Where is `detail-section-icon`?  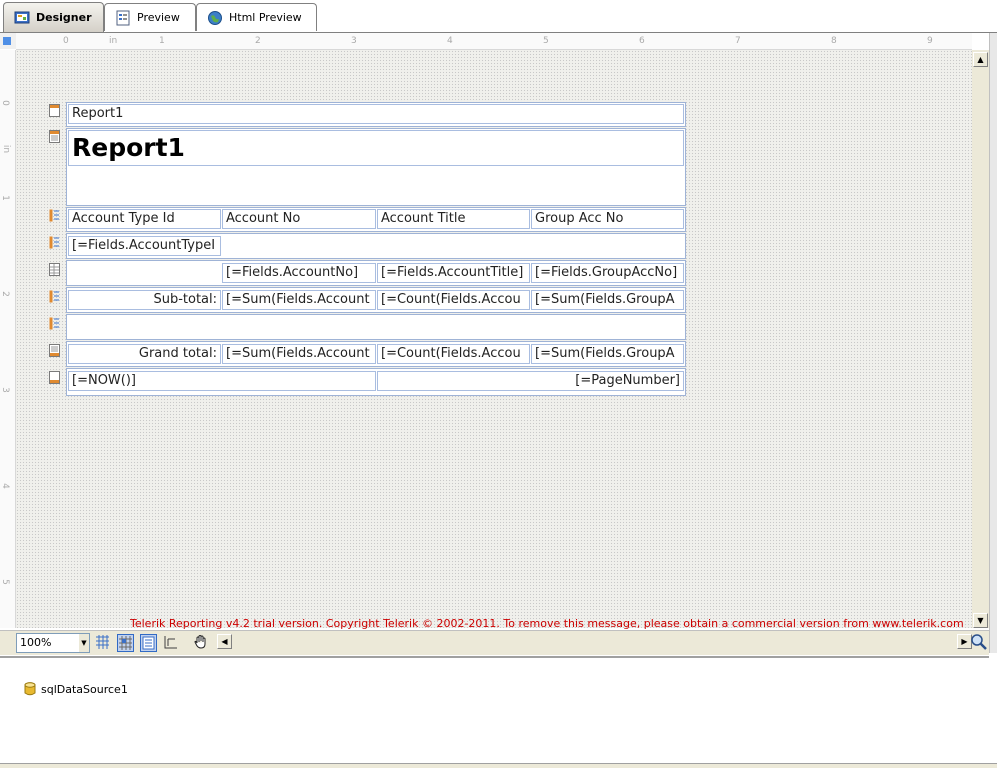 detail-section-icon is located at coordinates (54, 269).